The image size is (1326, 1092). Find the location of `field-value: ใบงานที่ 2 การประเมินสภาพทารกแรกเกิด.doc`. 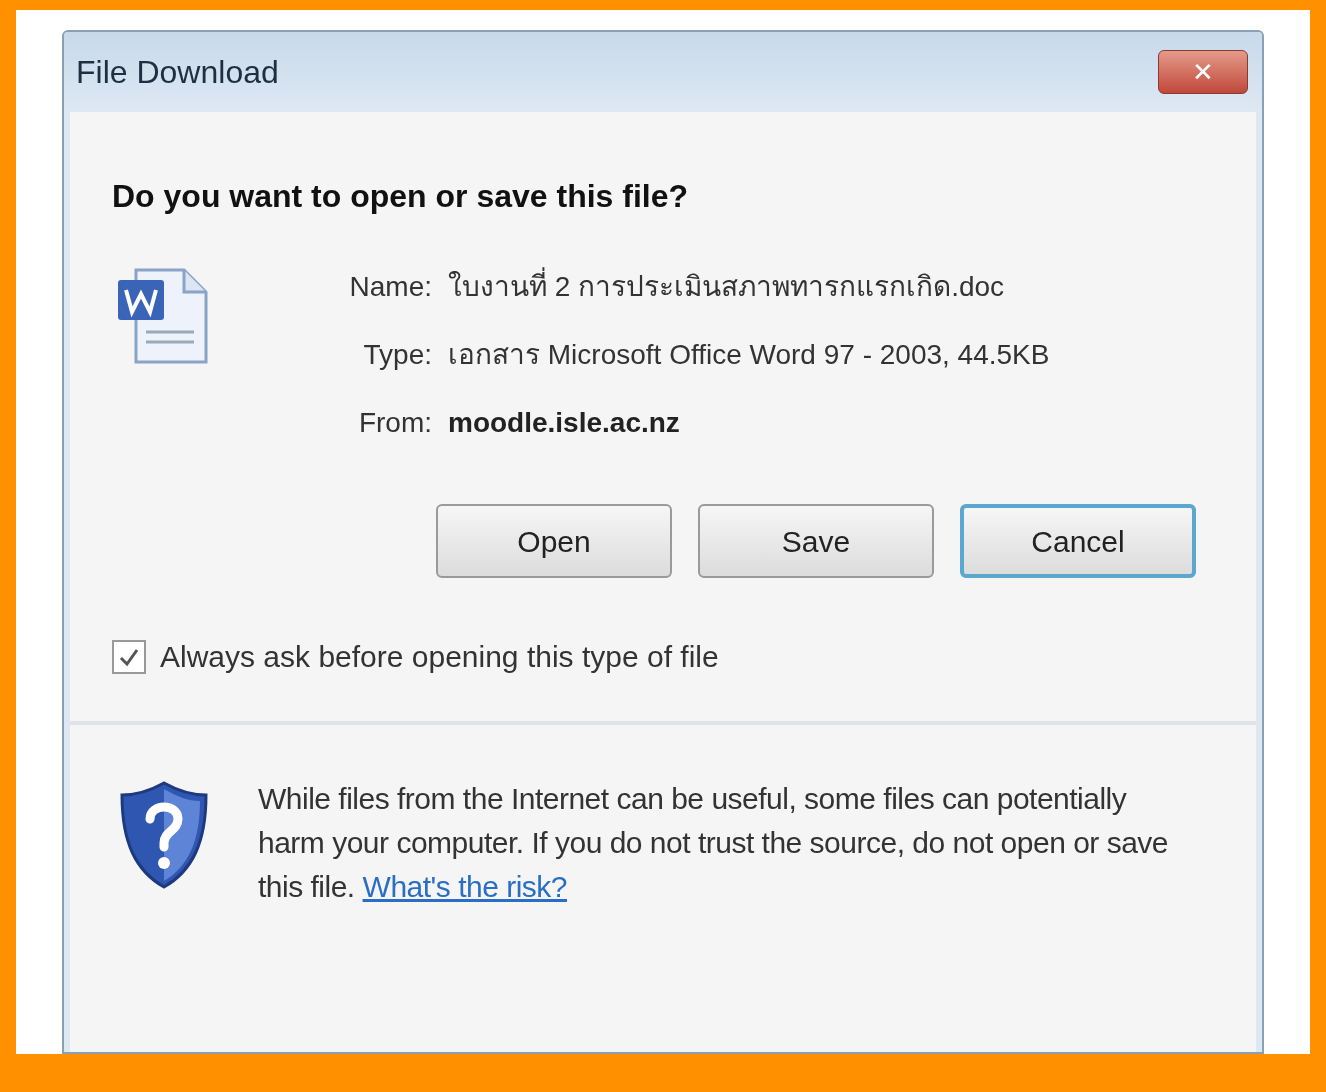

field-value: ใบงานที่ 2 การประเมินสภาพทารกแรกเกิด.doc is located at coordinates (726, 287).